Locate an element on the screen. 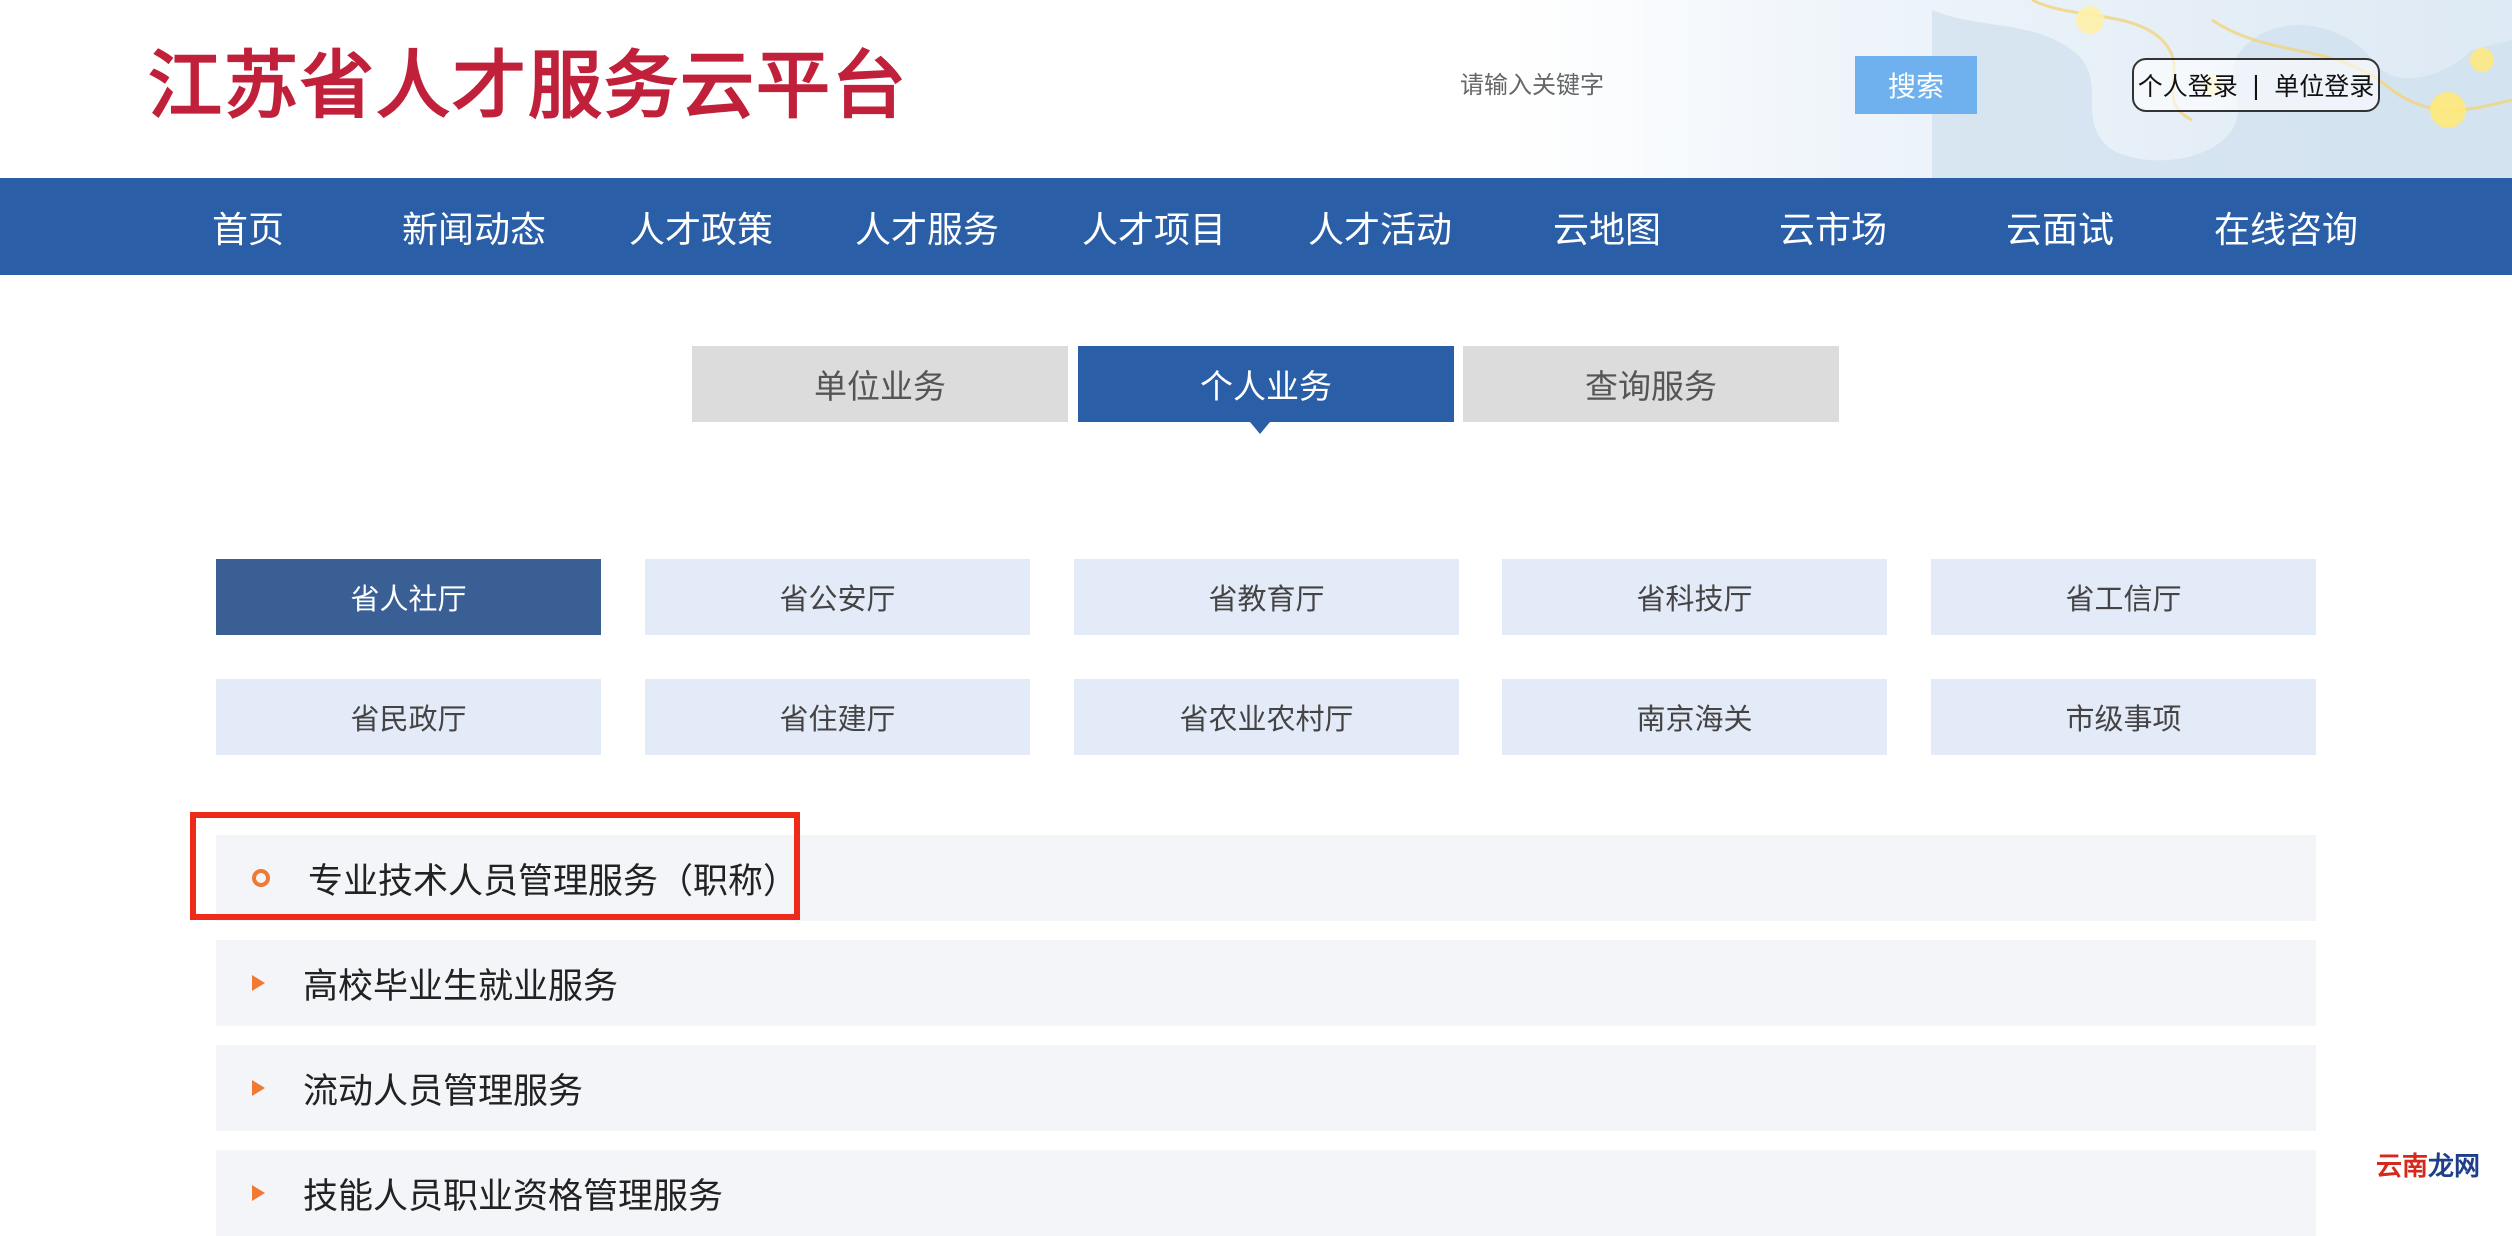 The width and height of the screenshot is (2512, 1236). login-box: 个人登录 | 单位登录 is located at coordinates (2256, 85).